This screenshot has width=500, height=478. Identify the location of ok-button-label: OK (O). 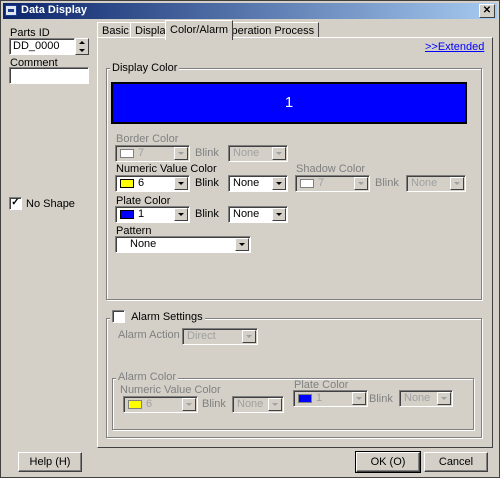
(388, 462).